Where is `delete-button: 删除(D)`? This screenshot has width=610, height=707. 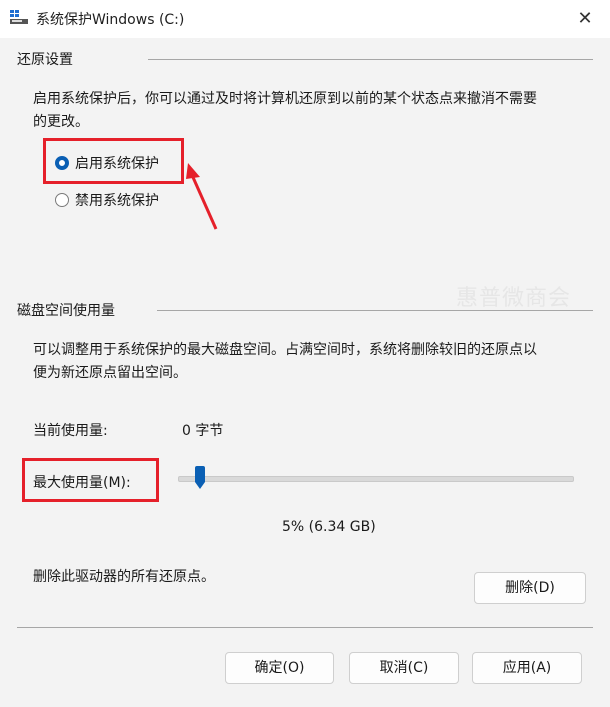 delete-button: 删除(D) is located at coordinates (530, 588).